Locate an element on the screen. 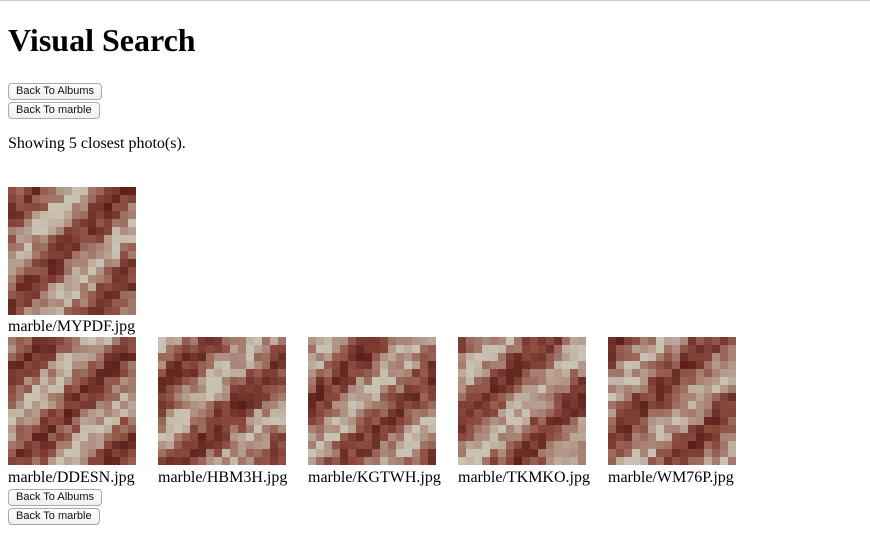 This screenshot has height=550, width=870. result-photo-caption: marble/KGTWH.jpg is located at coordinates (374, 477).